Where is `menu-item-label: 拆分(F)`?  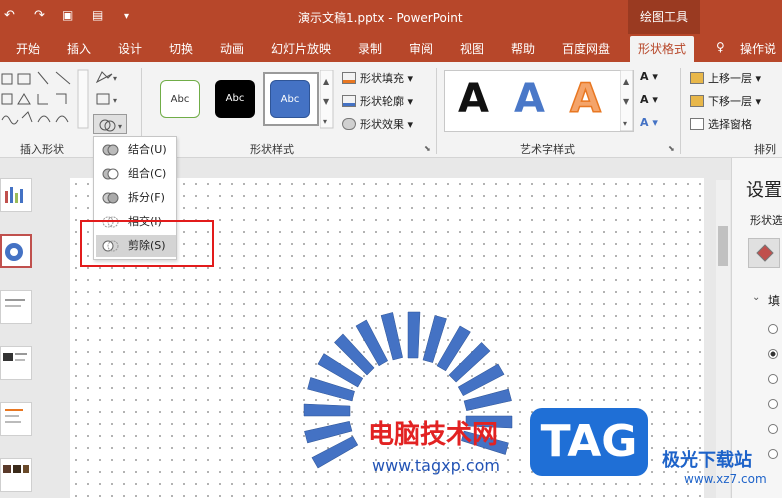 menu-item-label: 拆分(F) is located at coordinates (146, 197).